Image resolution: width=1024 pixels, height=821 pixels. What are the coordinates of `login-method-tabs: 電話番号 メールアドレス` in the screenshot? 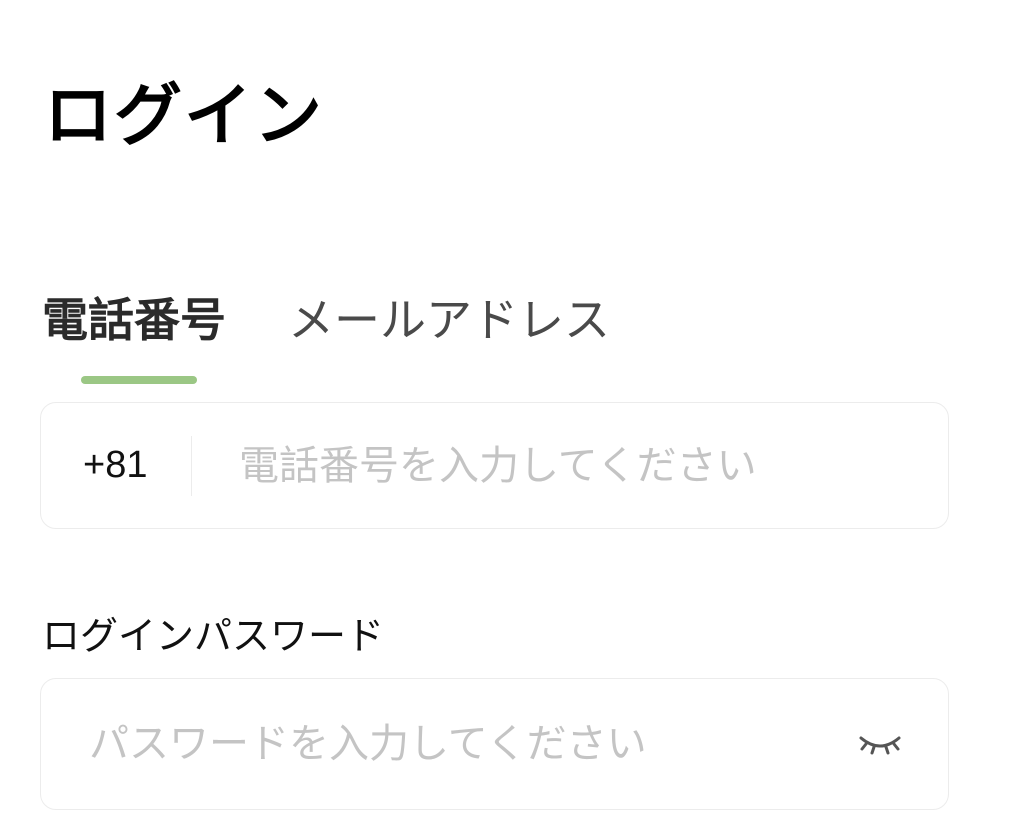 It's located at (392, 340).